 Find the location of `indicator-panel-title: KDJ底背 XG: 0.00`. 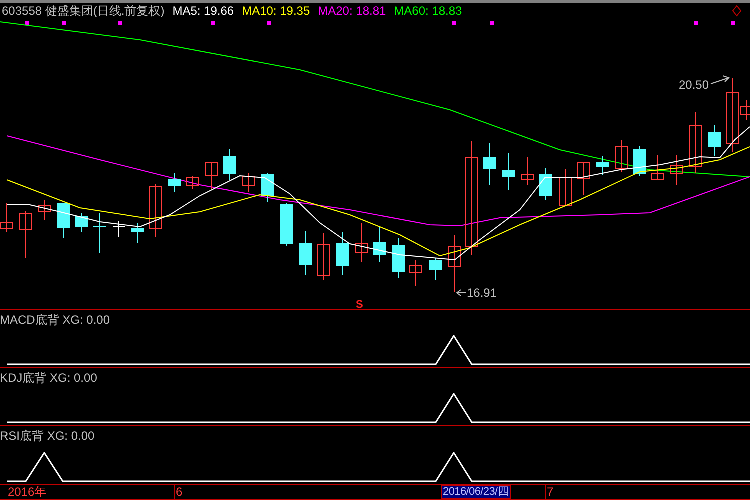

indicator-panel-title: KDJ底背 XG: 0.00 is located at coordinates (49, 378).